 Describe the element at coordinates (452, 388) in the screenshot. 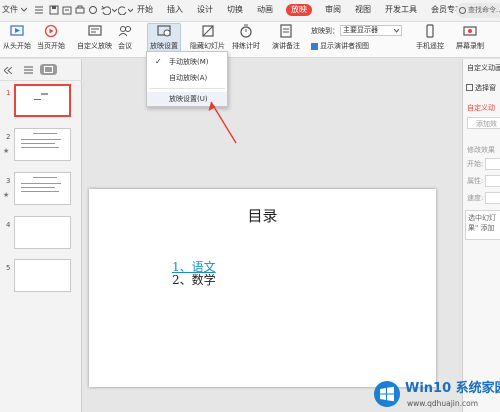

I see `watermark-brand: Win10 系统家园` at that location.